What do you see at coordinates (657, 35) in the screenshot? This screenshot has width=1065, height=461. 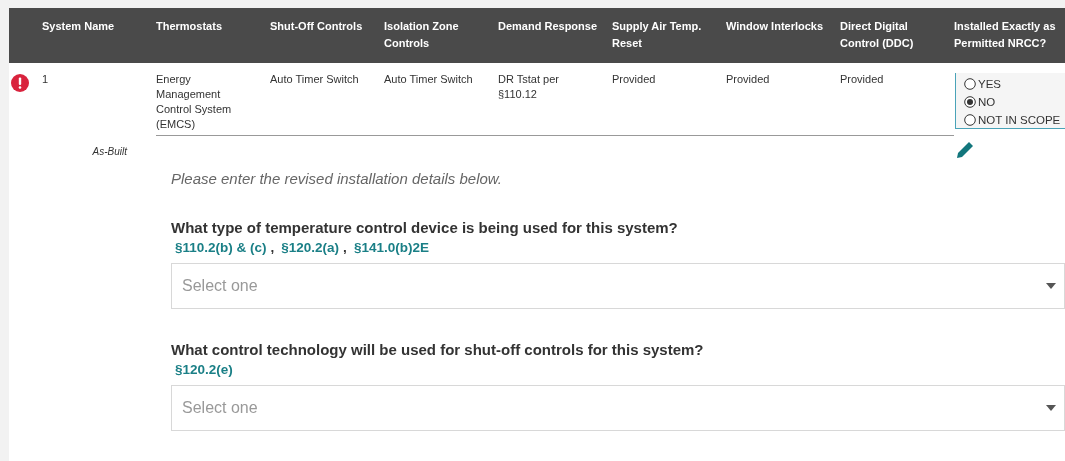 I see `column-header: Supply Air Temp. Reset` at bounding box center [657, 35].